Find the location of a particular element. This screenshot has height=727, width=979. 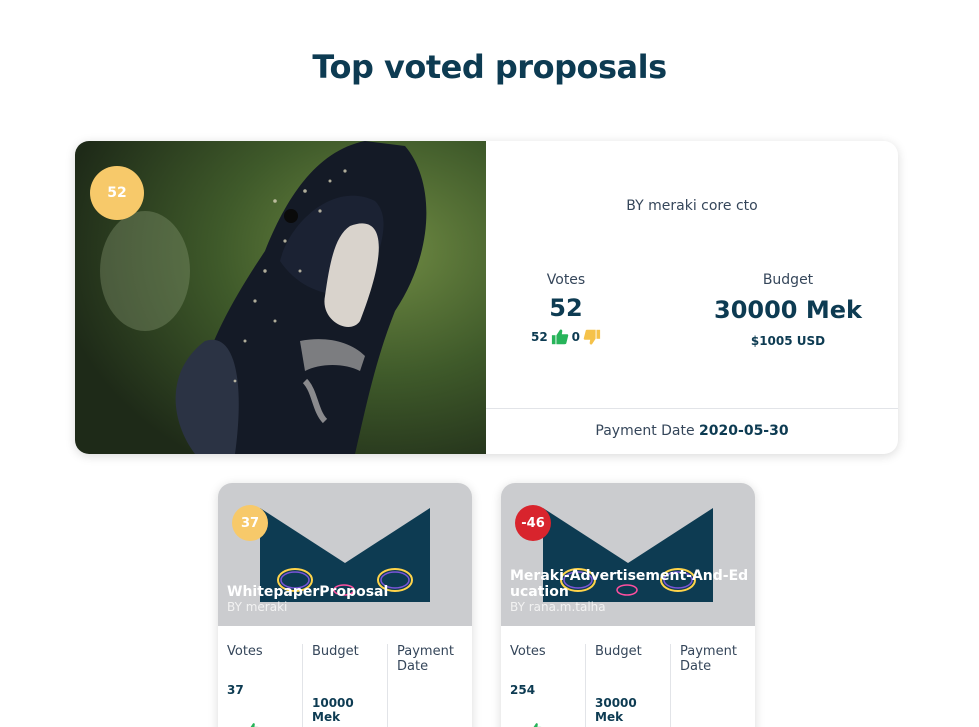

votes-column: Votes 37 is located at coordinates (260, 676).